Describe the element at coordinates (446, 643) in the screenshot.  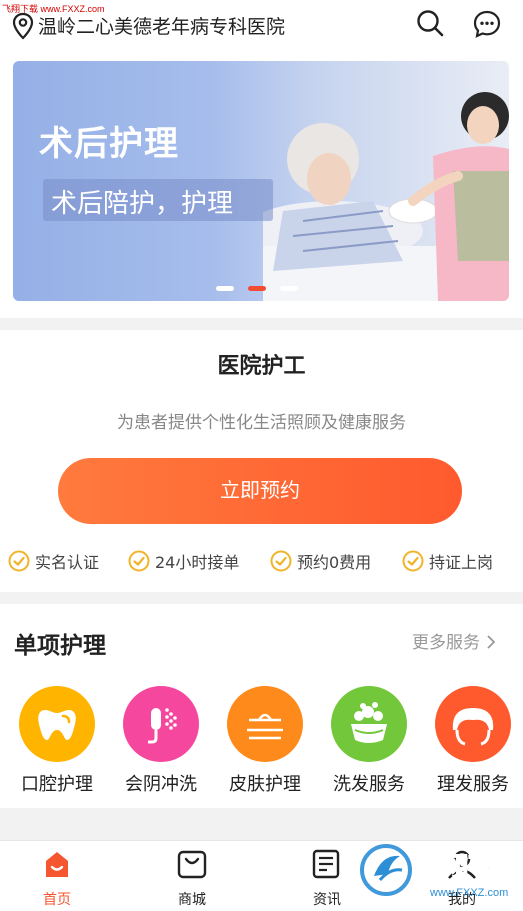
I see `more-services-label: 更多服务` at that location.